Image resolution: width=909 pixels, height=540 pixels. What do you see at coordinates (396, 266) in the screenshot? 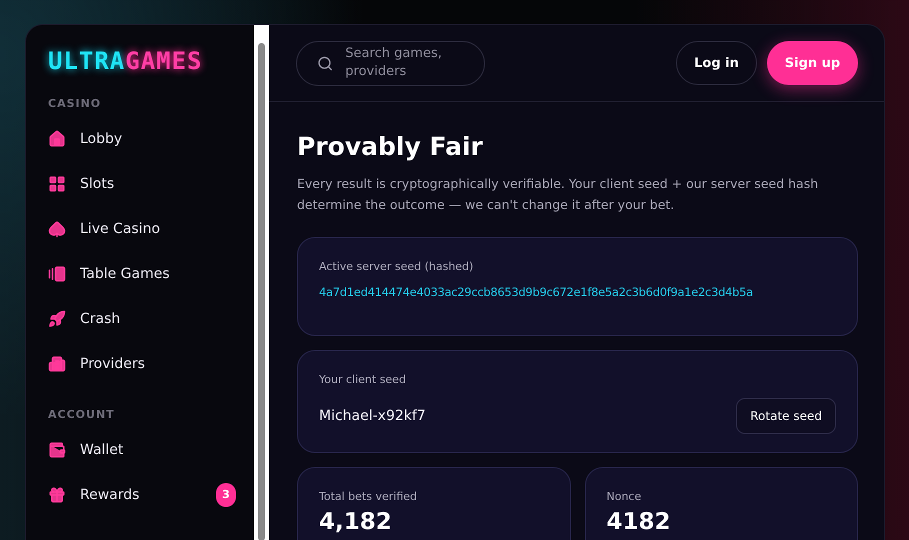
I see `card-label: Active server seed (hashed)` at bounding box center [396, 266].